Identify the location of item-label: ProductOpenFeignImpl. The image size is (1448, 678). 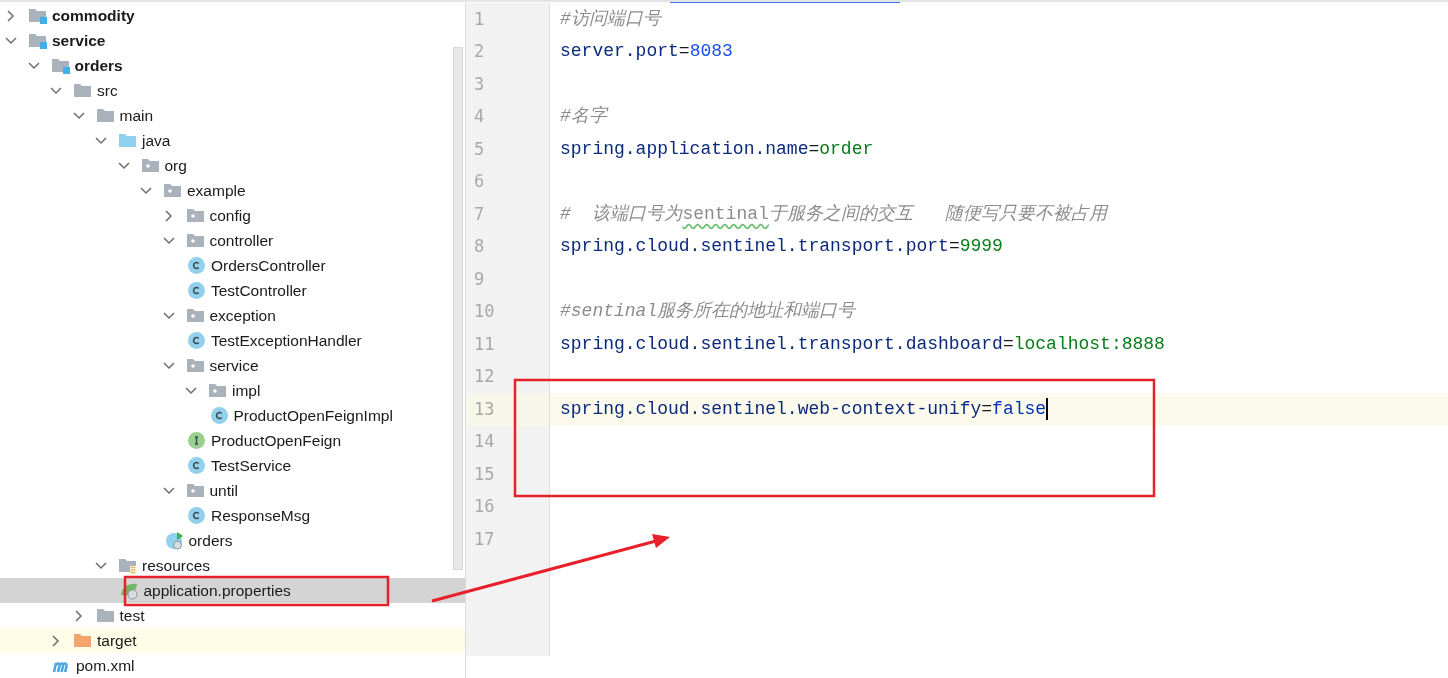
(313, 415).